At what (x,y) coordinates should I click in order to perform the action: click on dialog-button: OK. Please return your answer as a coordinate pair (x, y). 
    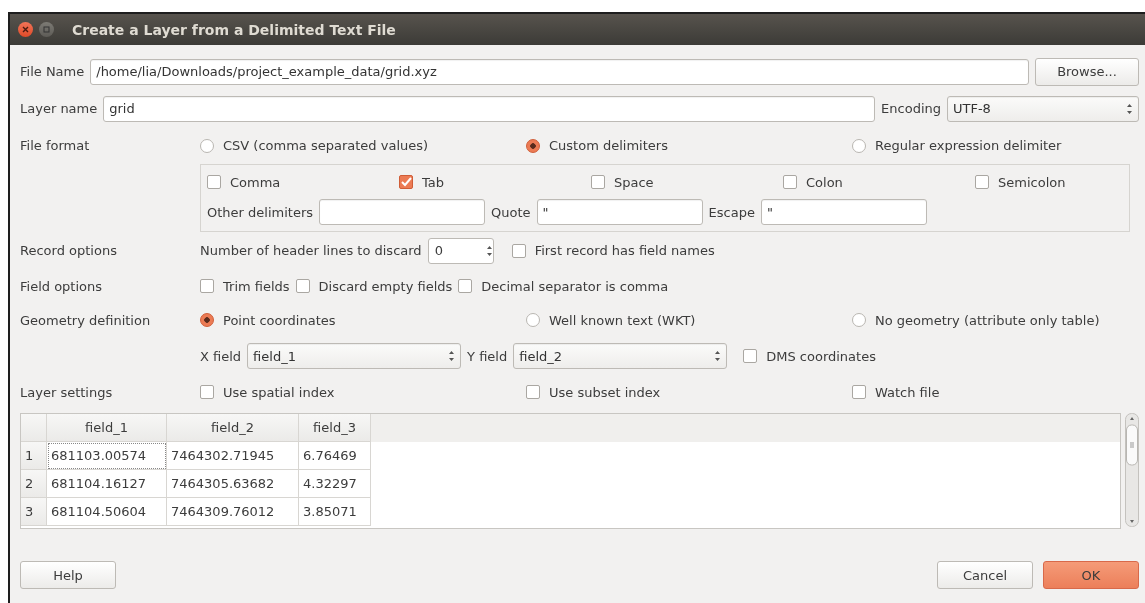
    Looking at the image, I should click on (1091, 575).